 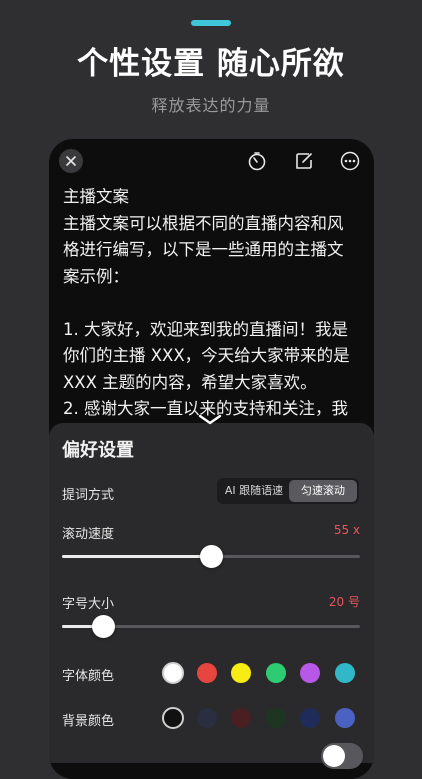 I want to click on script-line: 案示例：, so click(x=96, y=276).